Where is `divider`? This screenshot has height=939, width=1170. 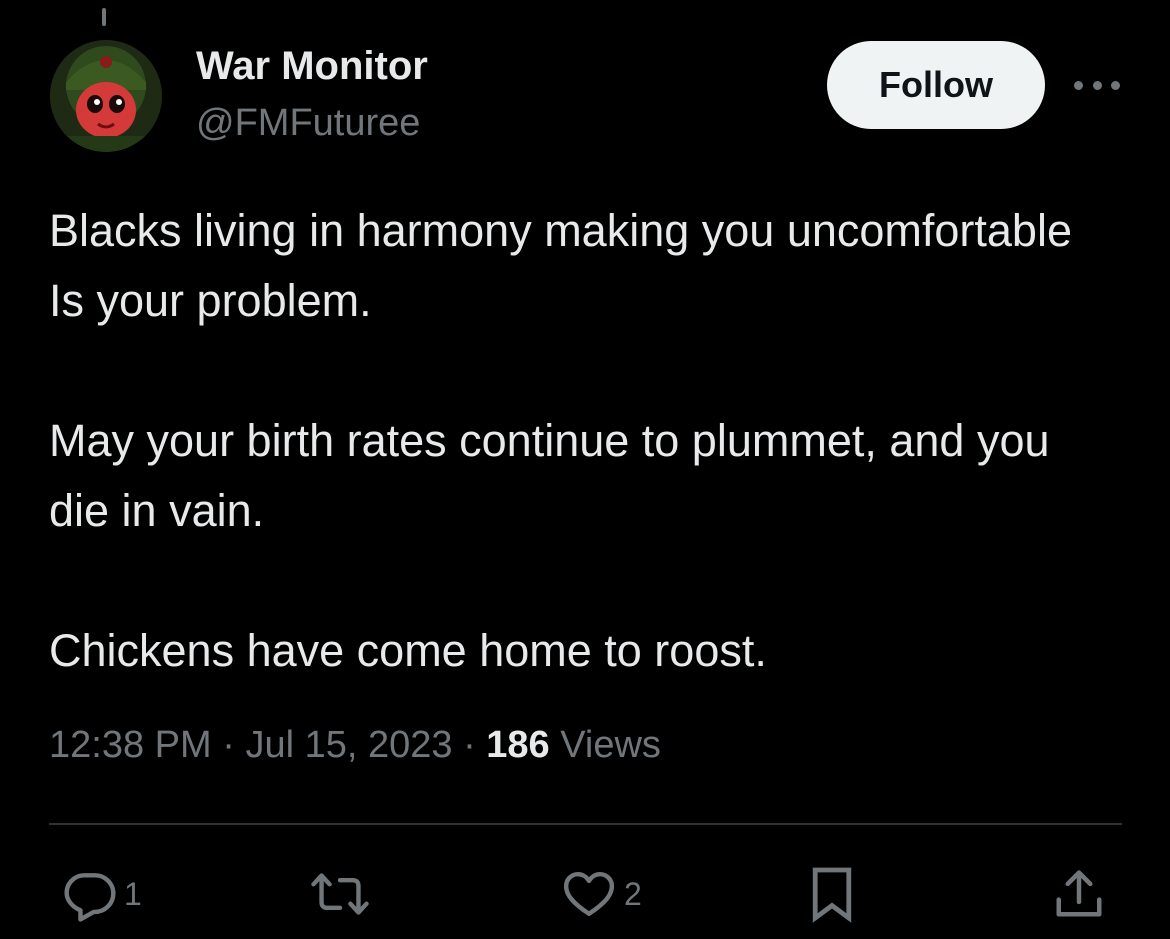 divider is located at coordinates (585, 824).